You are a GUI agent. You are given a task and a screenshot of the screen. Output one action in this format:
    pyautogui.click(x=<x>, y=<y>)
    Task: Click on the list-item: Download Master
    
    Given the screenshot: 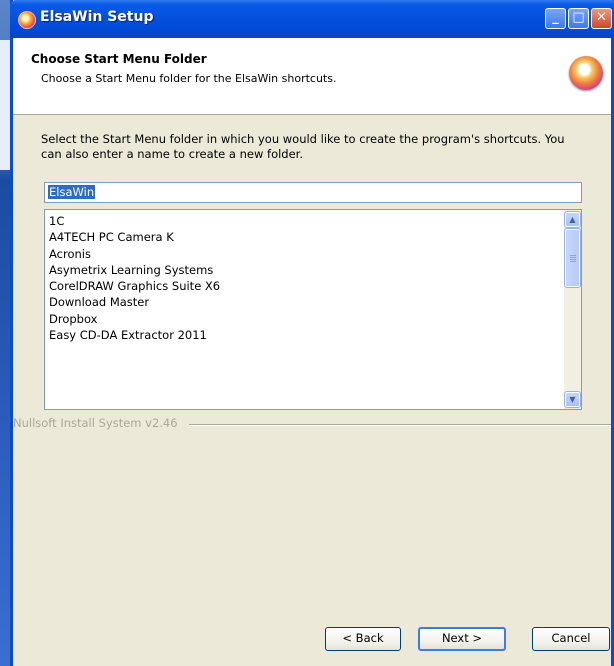 What is the action you would take?
    pyautogui.click(x=304, y=302)
    